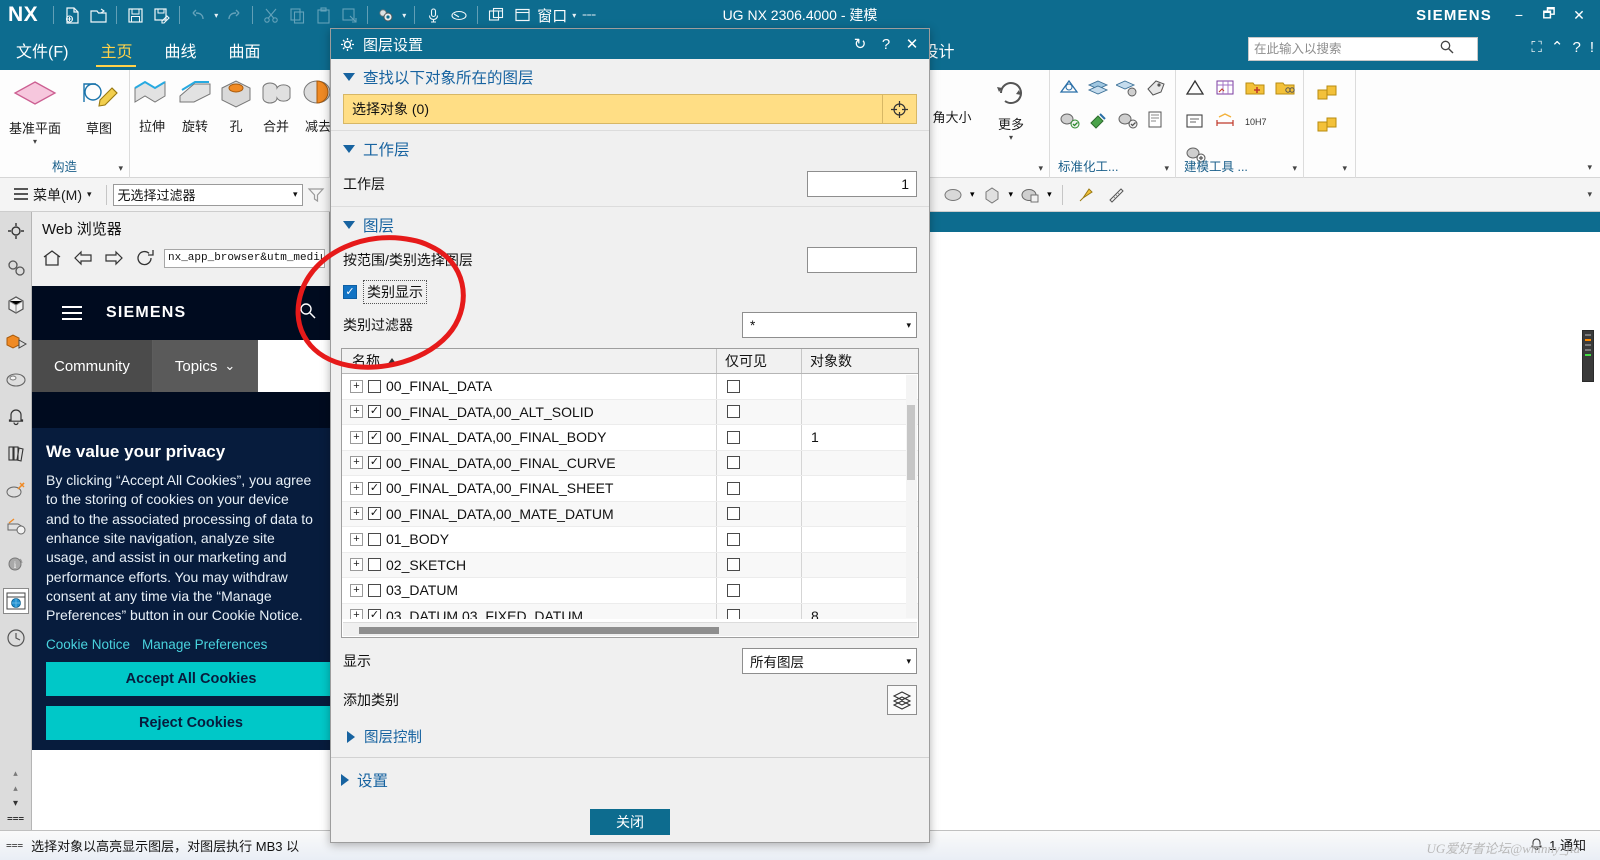 The height and width of the screenshot is (860, 1600). I want to click on datum-plane-button: 基准平面 ▾, so click(35, 111).